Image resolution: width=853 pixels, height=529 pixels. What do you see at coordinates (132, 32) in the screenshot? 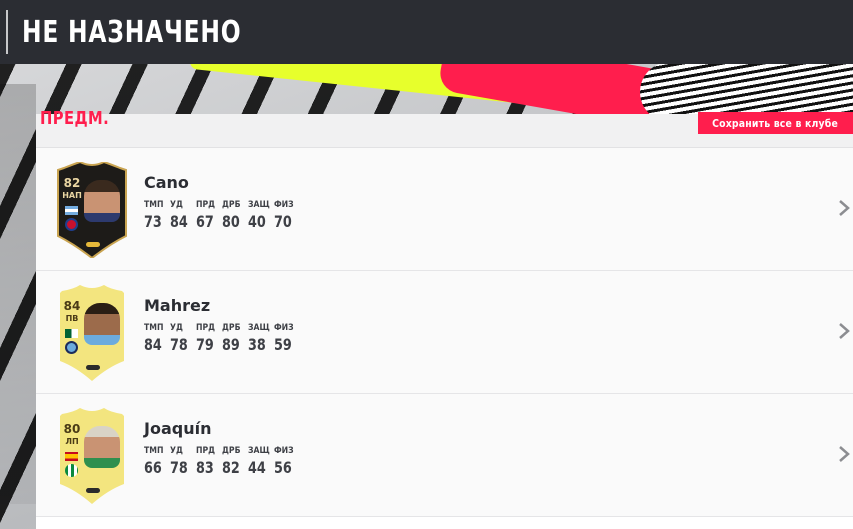
I see `page-title: НЕ НАЗНАЧЕНО` at bounding box center [132, 32].